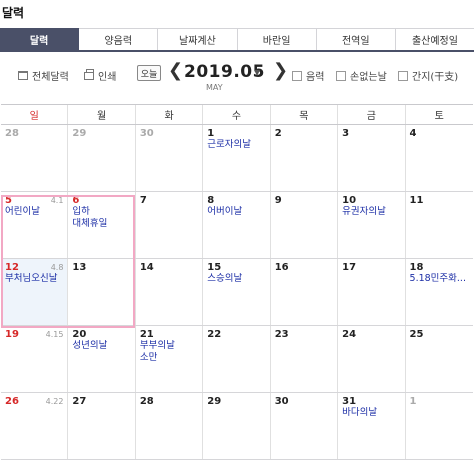 The image size is (474, 462). Describe the element at coordinates (237, 359) in the screenshot. I see `day-cell: 22` at that location.